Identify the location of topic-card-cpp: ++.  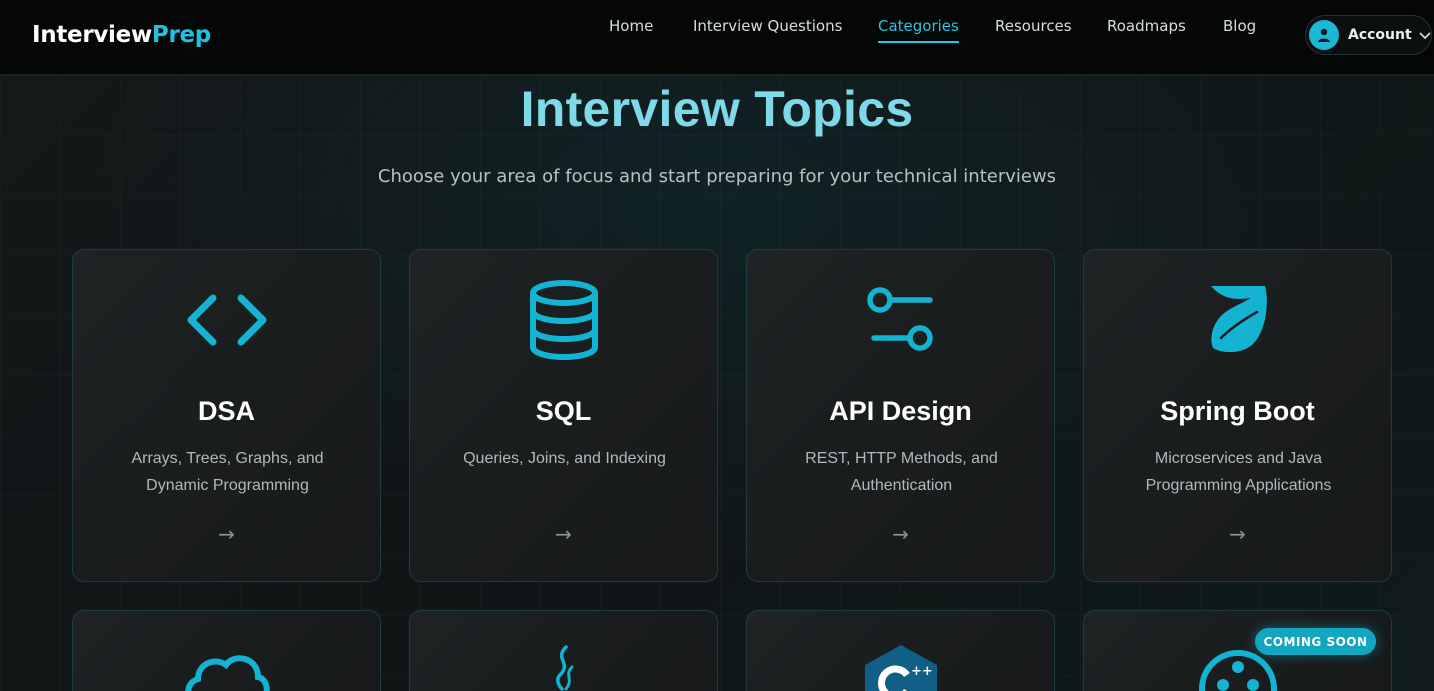
(900, 650).